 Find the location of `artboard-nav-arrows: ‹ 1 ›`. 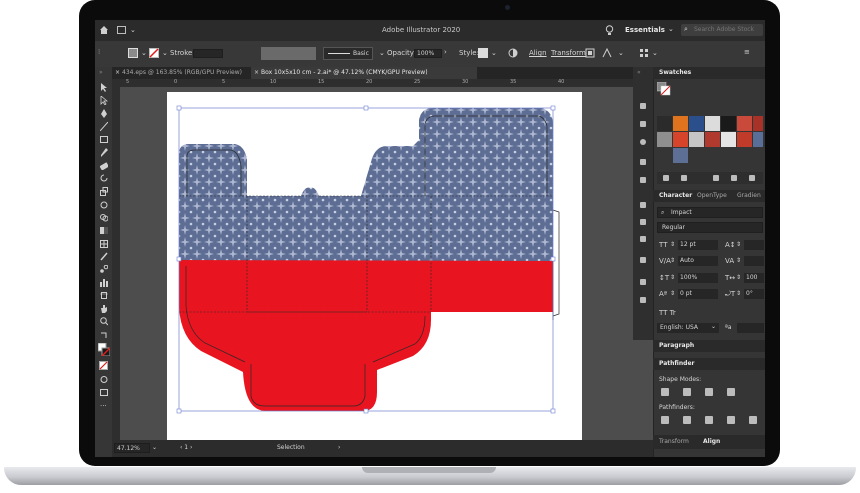

artboard-nav-arrows: ‹ 1 › is located at coordinates (186, 448).